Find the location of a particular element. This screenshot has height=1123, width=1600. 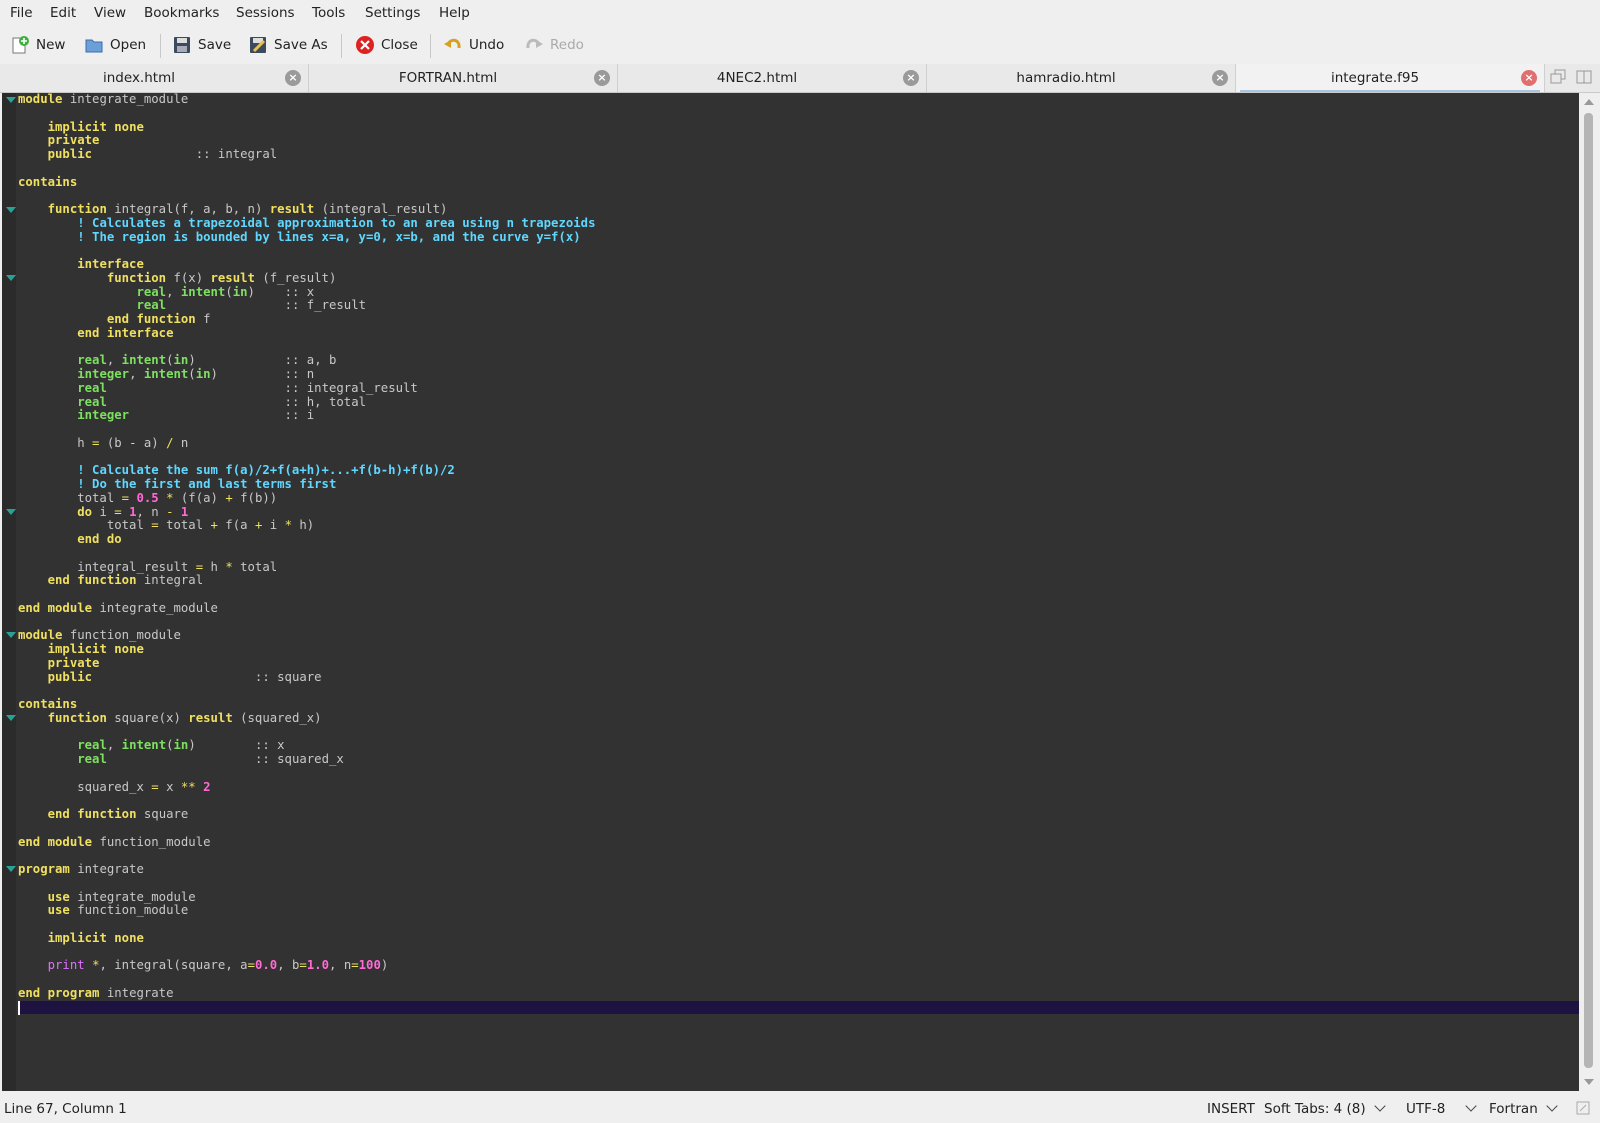

code-line: end function integral is located at coordinates (798, 580).